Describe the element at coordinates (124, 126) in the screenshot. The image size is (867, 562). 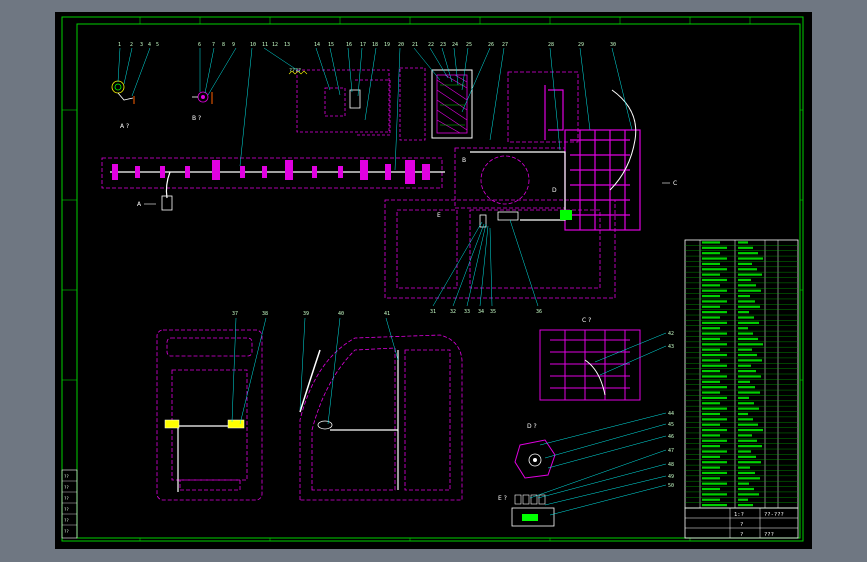
I see `view-a-label: A ?` at that location.